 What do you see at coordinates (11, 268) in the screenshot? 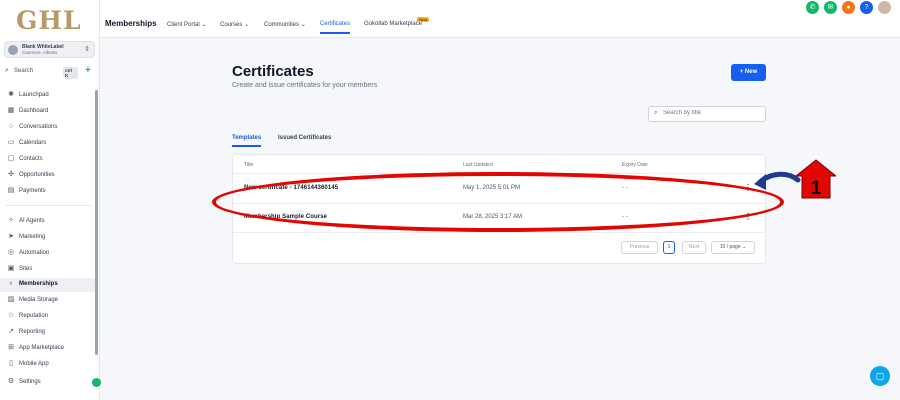
I see `sites-icon: ▣` at bounding box center [11, 268].